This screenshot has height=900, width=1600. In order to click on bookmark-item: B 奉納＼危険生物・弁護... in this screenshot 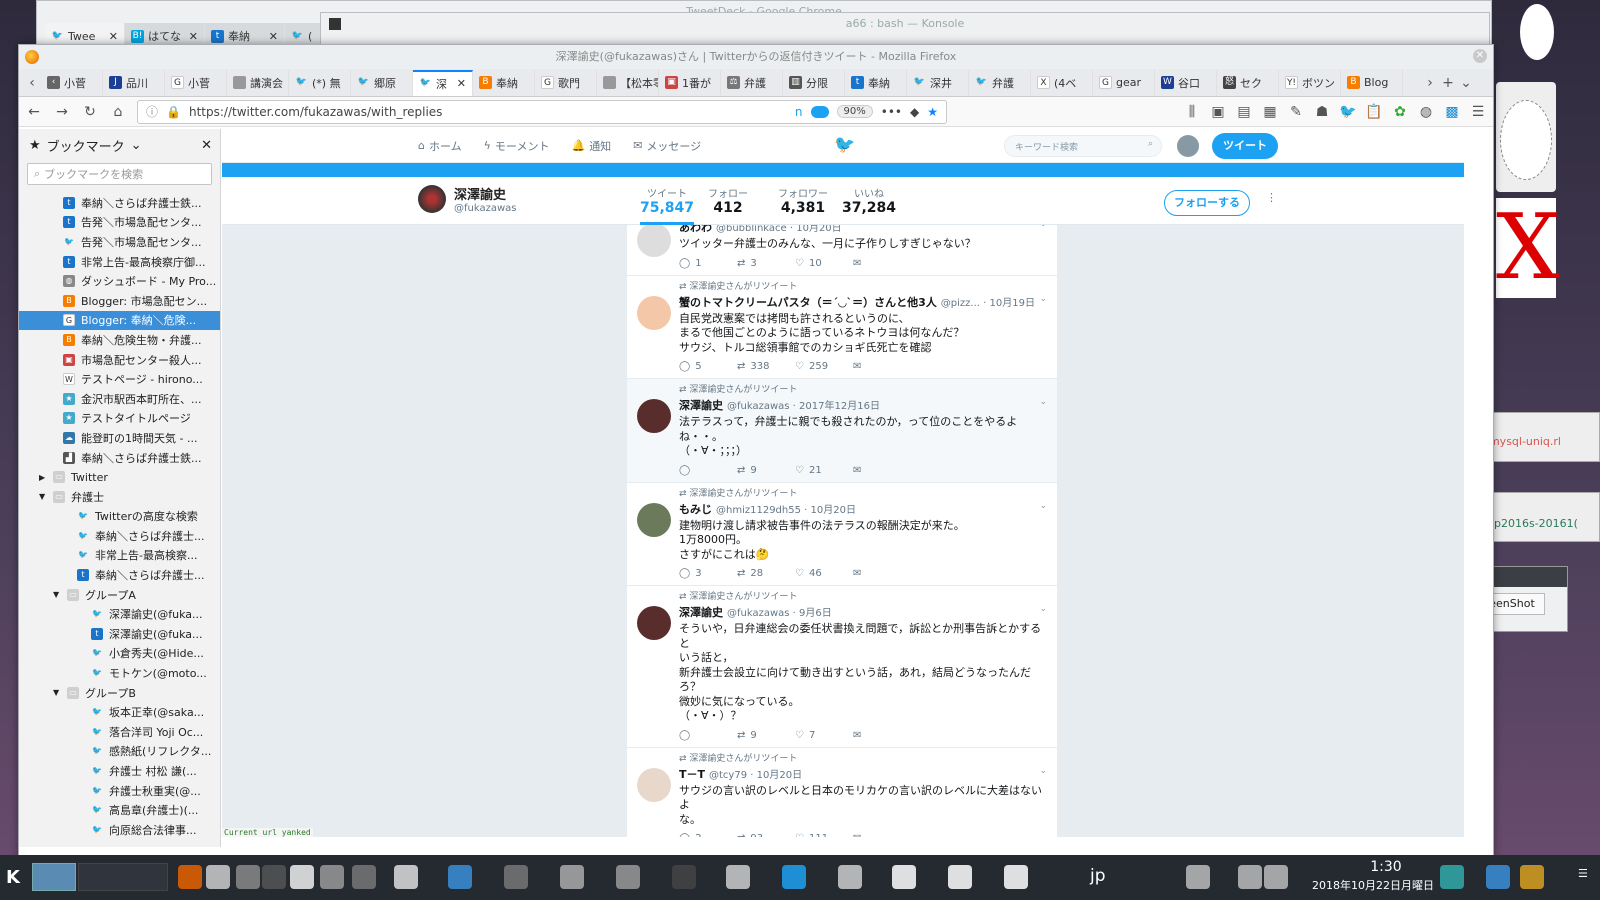, I will do `click(119, 340)`.